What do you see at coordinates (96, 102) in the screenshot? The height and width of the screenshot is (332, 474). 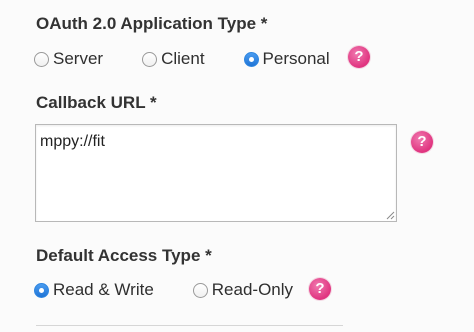 I see `callback-url-label: Callback URL *` at bounding box center [96, 102].